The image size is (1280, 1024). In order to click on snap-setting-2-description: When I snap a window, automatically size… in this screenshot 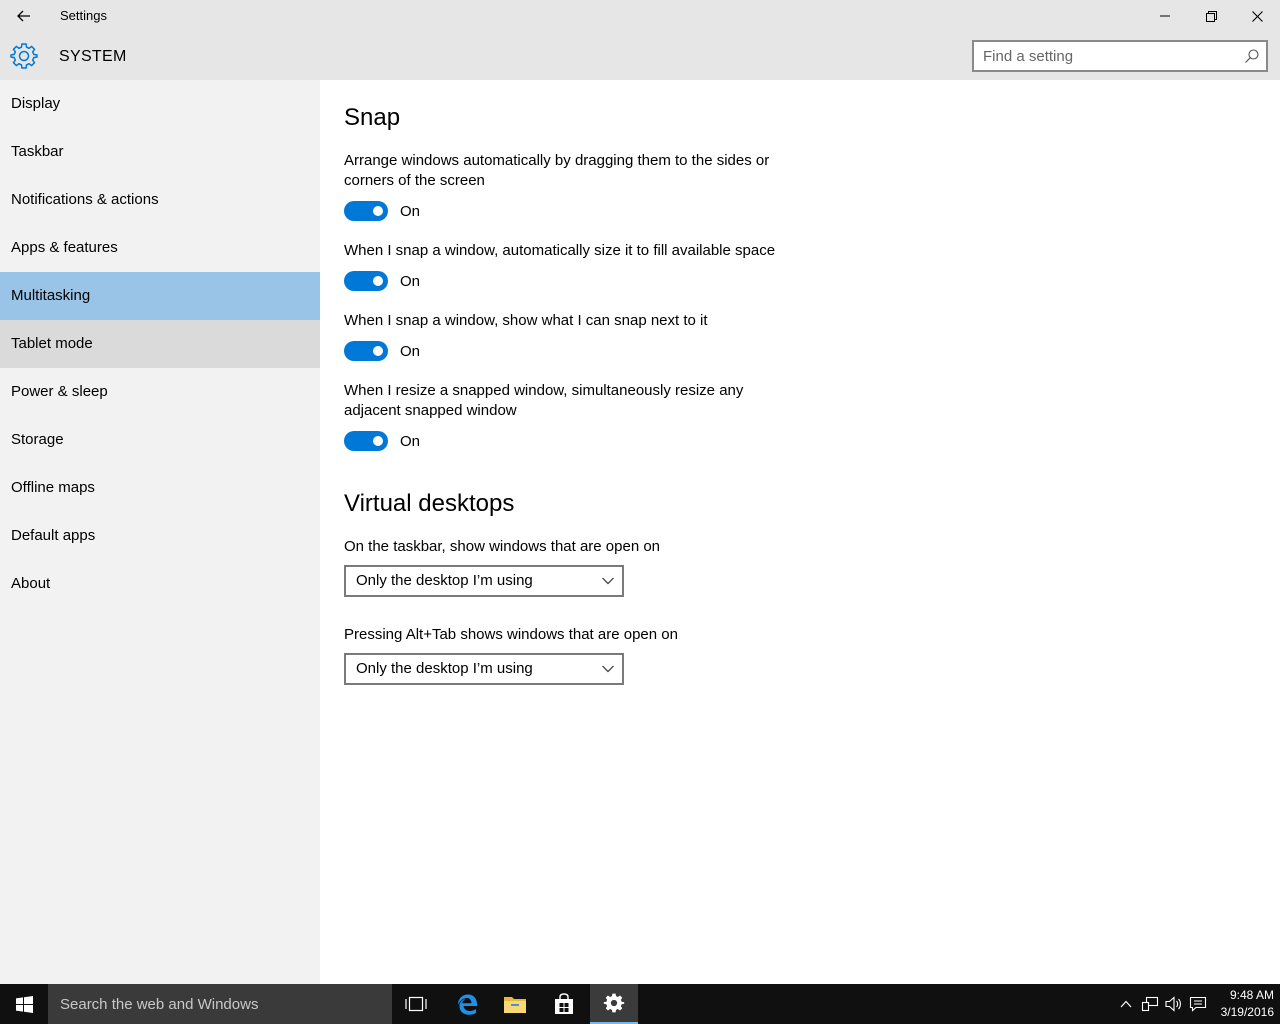, I will do `click(560, 250)`.